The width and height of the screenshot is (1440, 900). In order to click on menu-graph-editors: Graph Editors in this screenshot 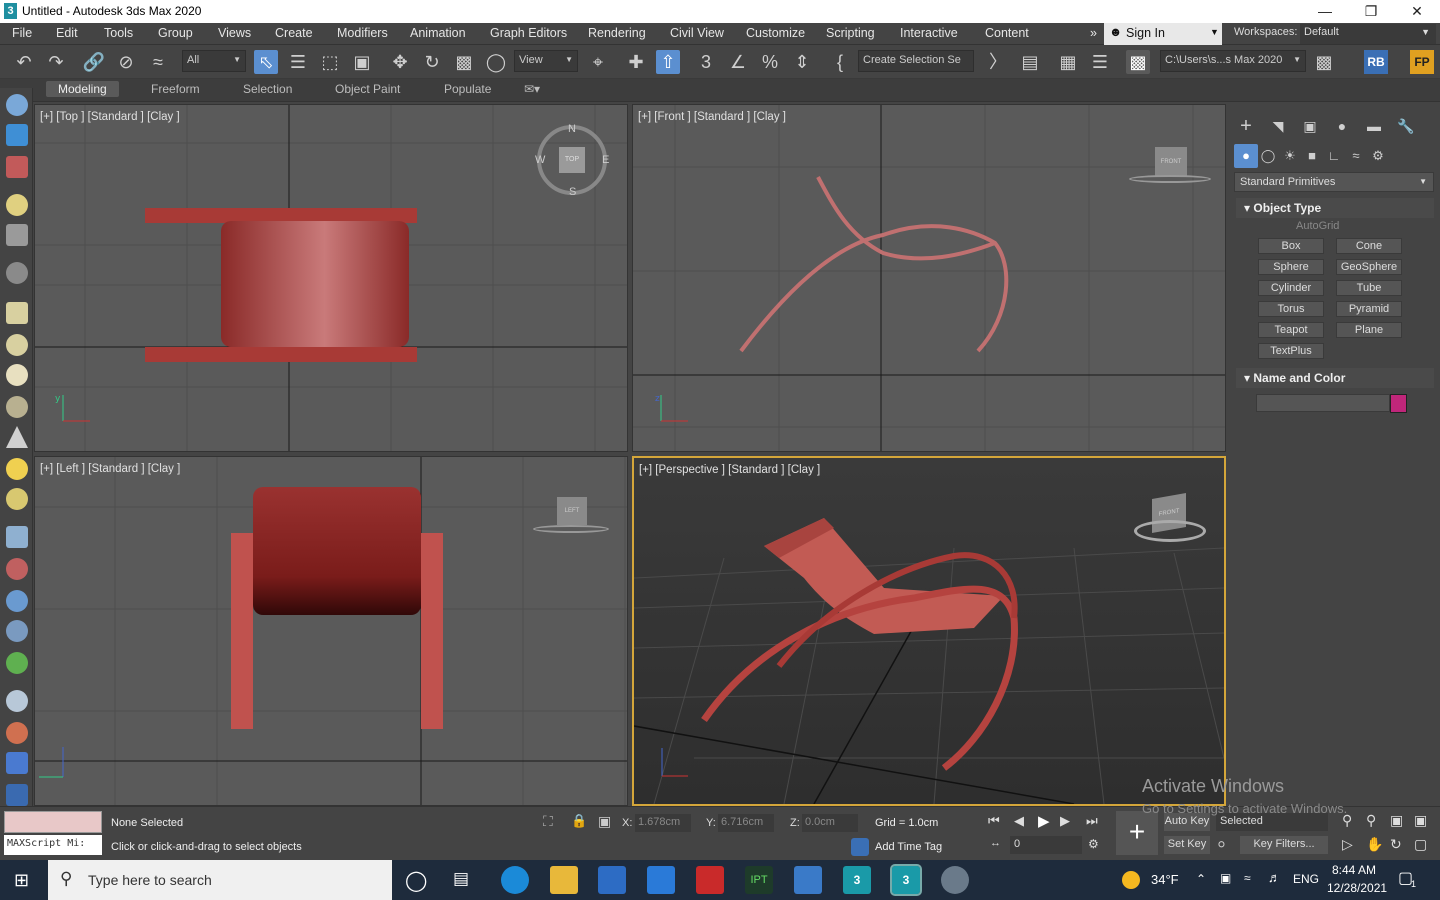, I will do `click(528, 33)`.